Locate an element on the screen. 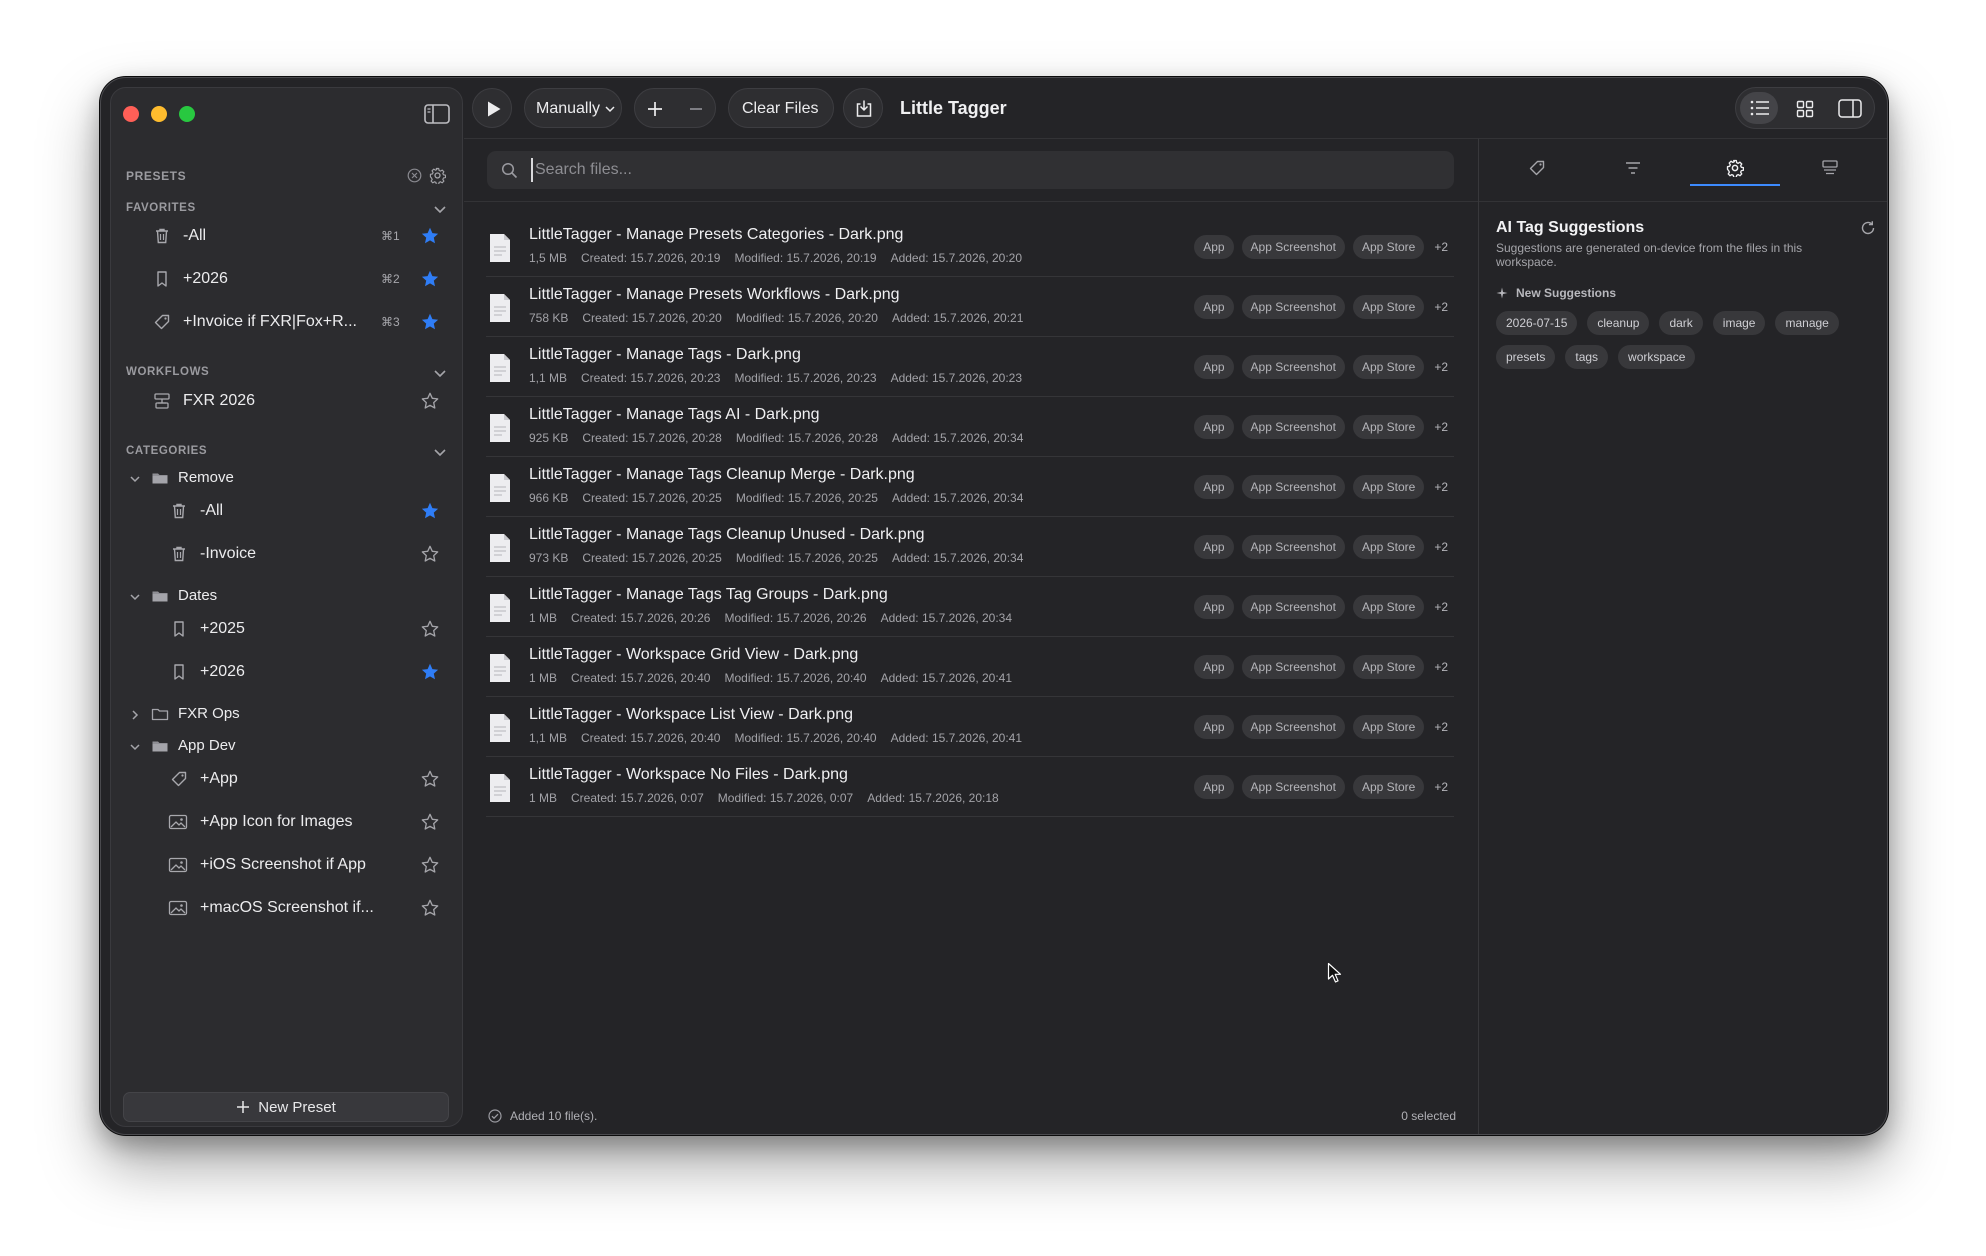  workflow-item-fxr-2026: FXR 2026 is located at coordinates (286, 401).